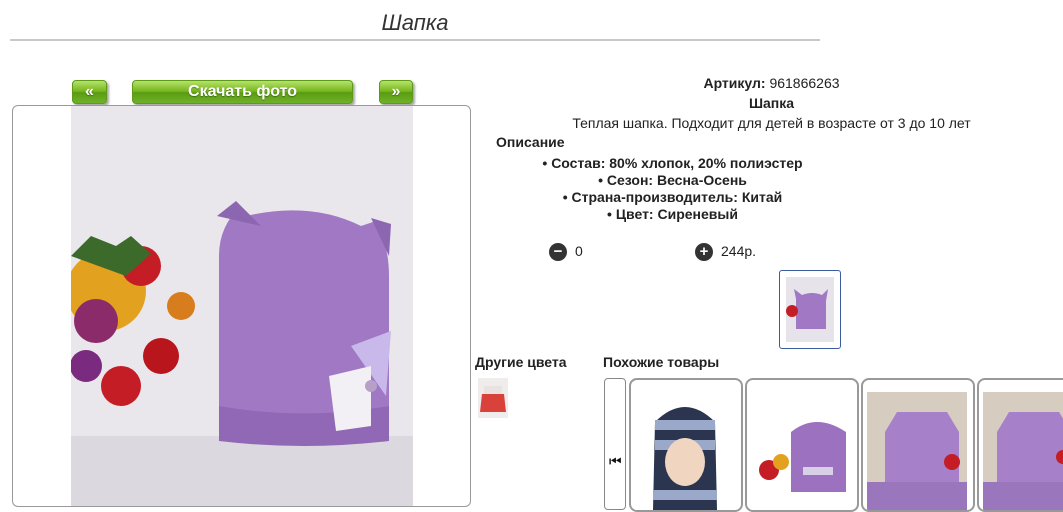 The height and width of the screenshot is (512, 1063). What do you see at coordinates (672, 163) in the screenshot?
I see `attribute-item: • Состав: 80% хлопок, 20% полиэстер` at bounding box center [672, 163].